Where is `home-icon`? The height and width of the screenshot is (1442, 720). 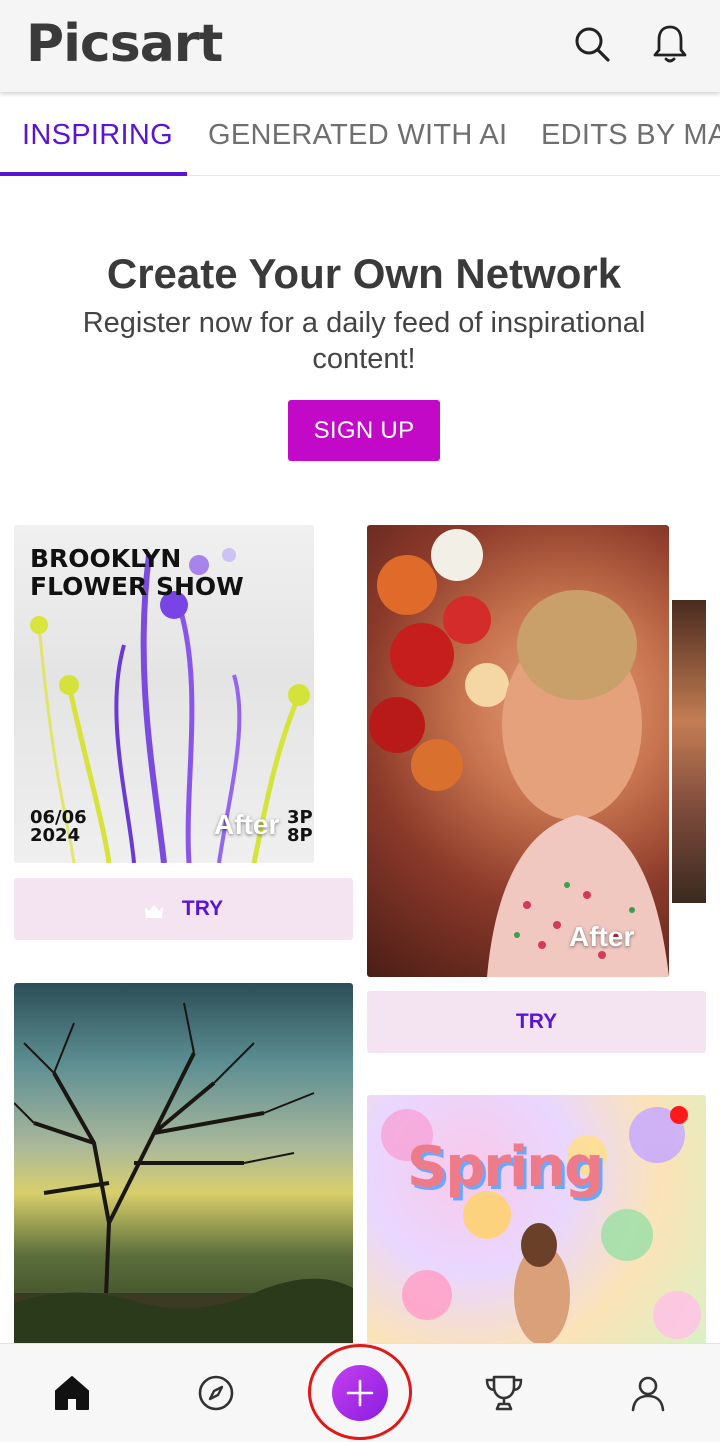 home-icon is located at coordinates (72, 1393).